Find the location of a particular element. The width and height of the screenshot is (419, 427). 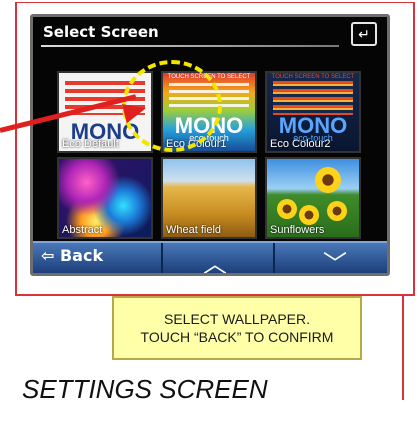

stripe-pattern is located at coordinates (313, 98).